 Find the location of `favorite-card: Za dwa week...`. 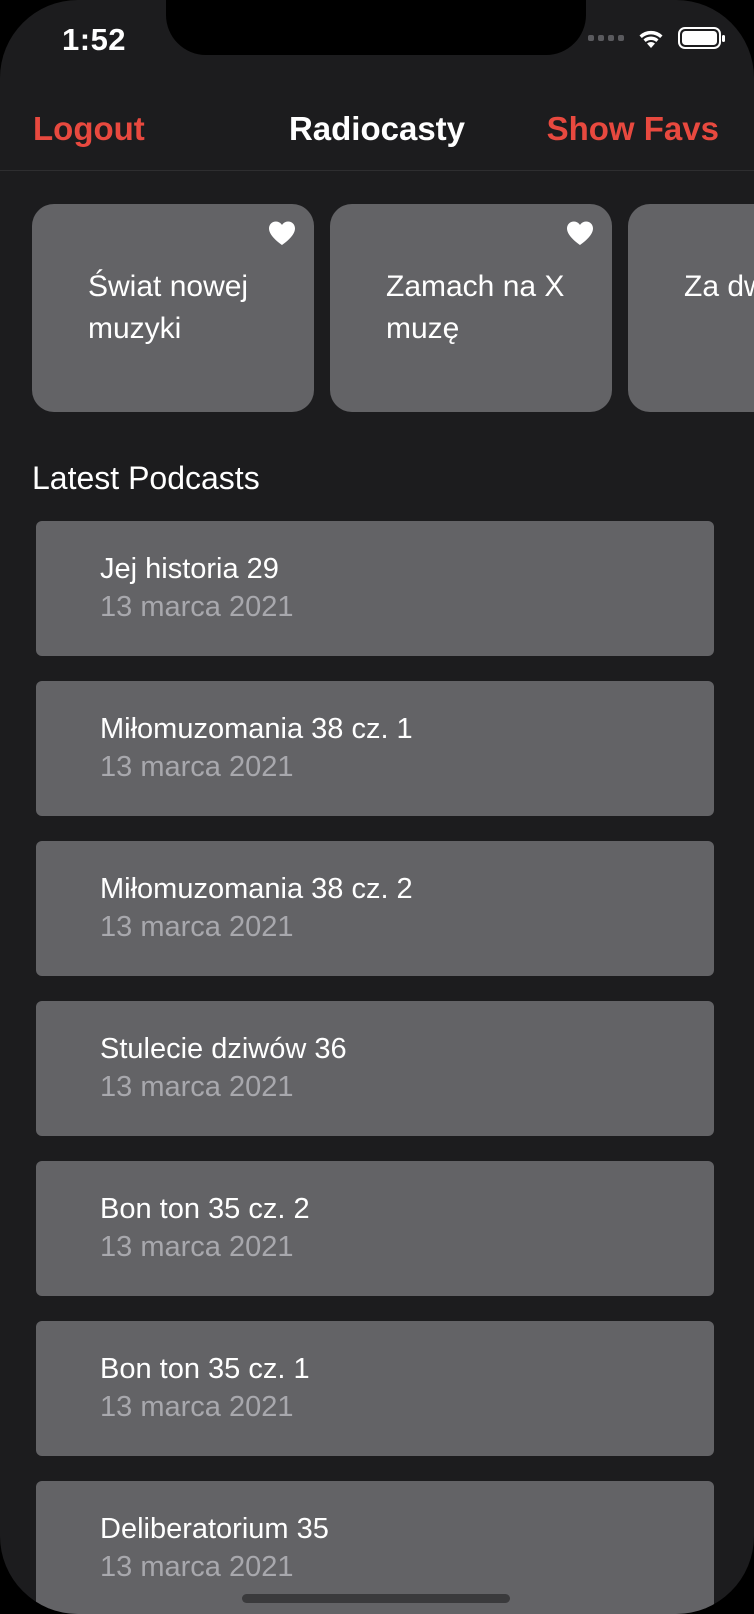

favorite-card: Za dwa week... is located at coordinates (691, 308).